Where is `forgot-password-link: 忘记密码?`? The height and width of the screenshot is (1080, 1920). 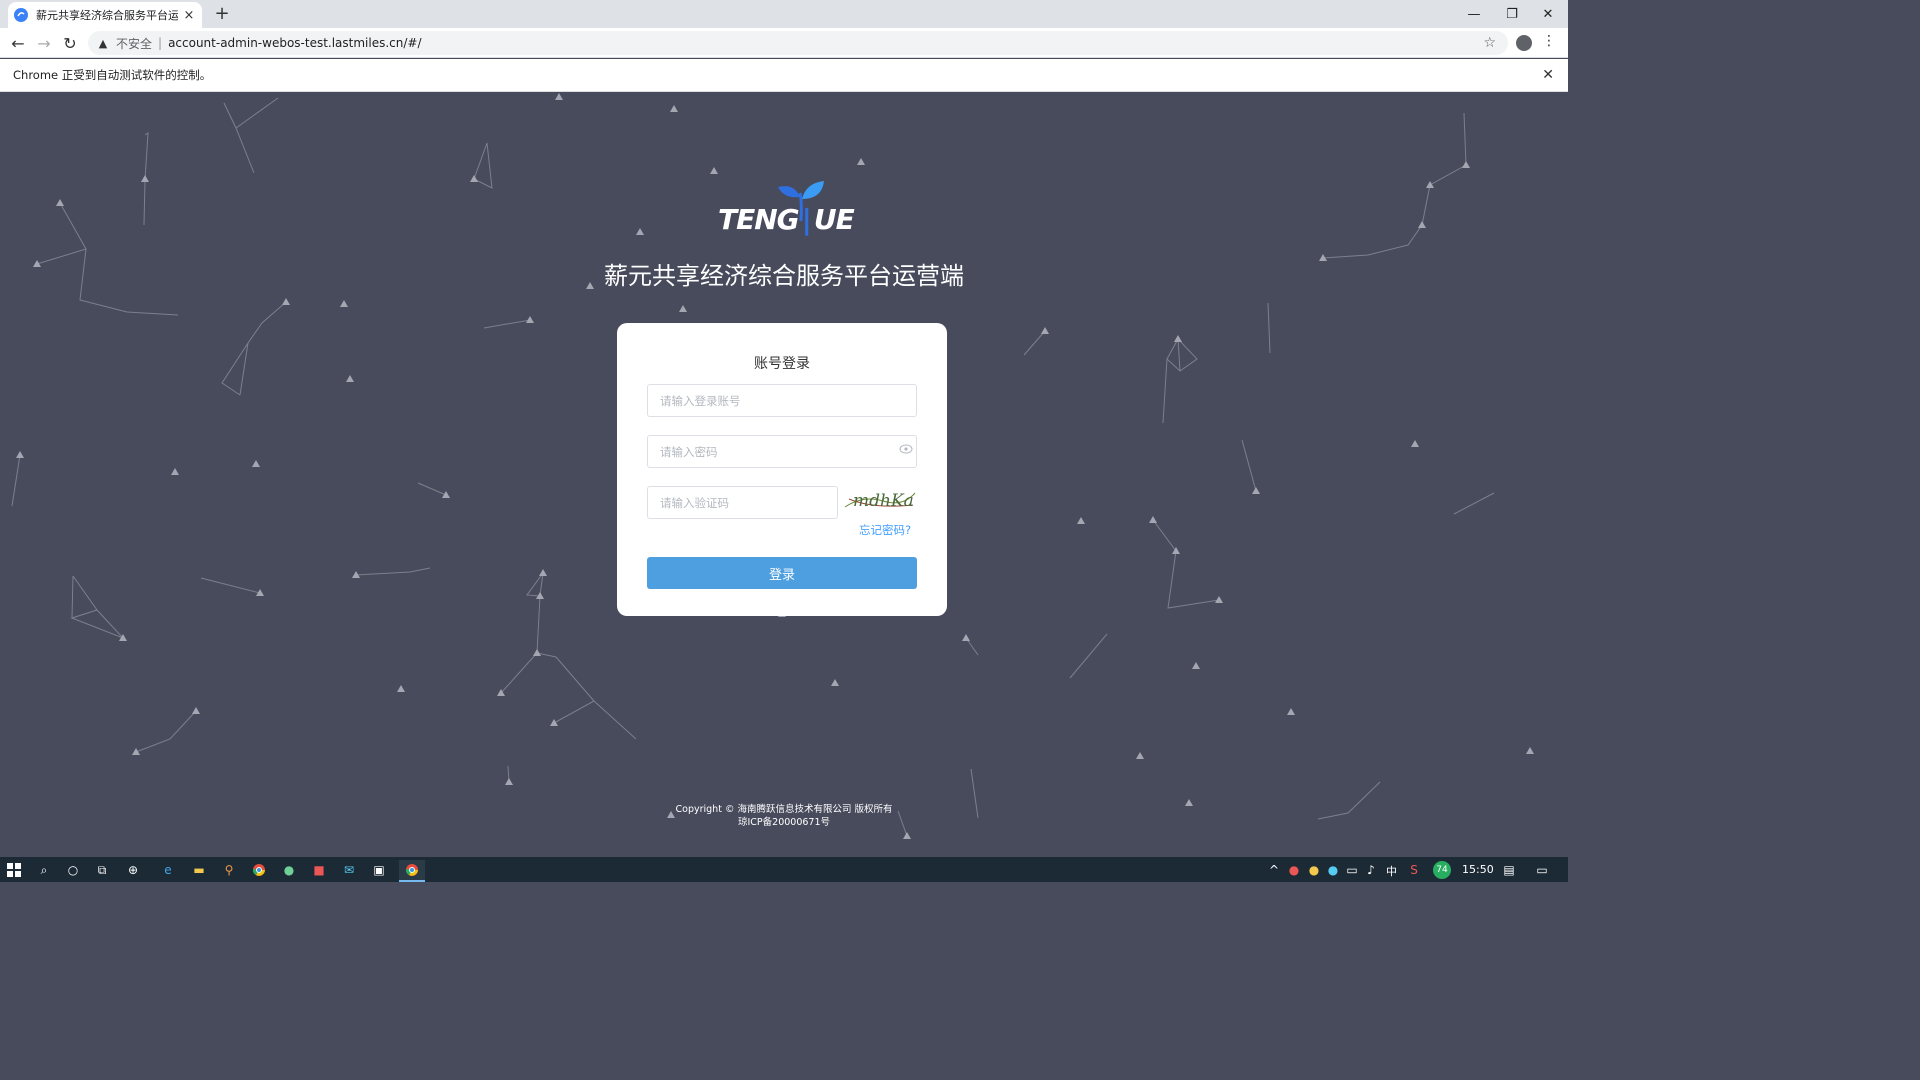
forgot-password-link: 忘记密码? is located at coordinates (885, 530).